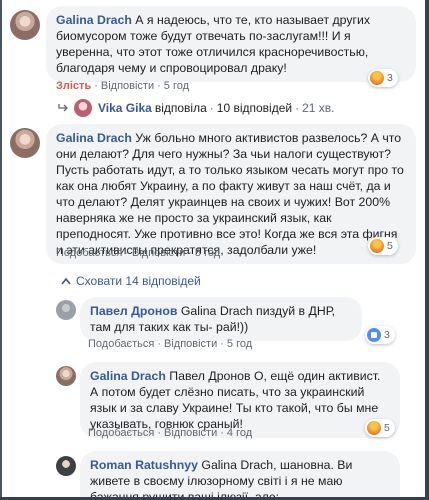 This screenshot has width=429, height=500. What do you see at coordinates (239, 344) in the screenshot?
I see `reply-time: 5 год` at bounding box center [239, 344].